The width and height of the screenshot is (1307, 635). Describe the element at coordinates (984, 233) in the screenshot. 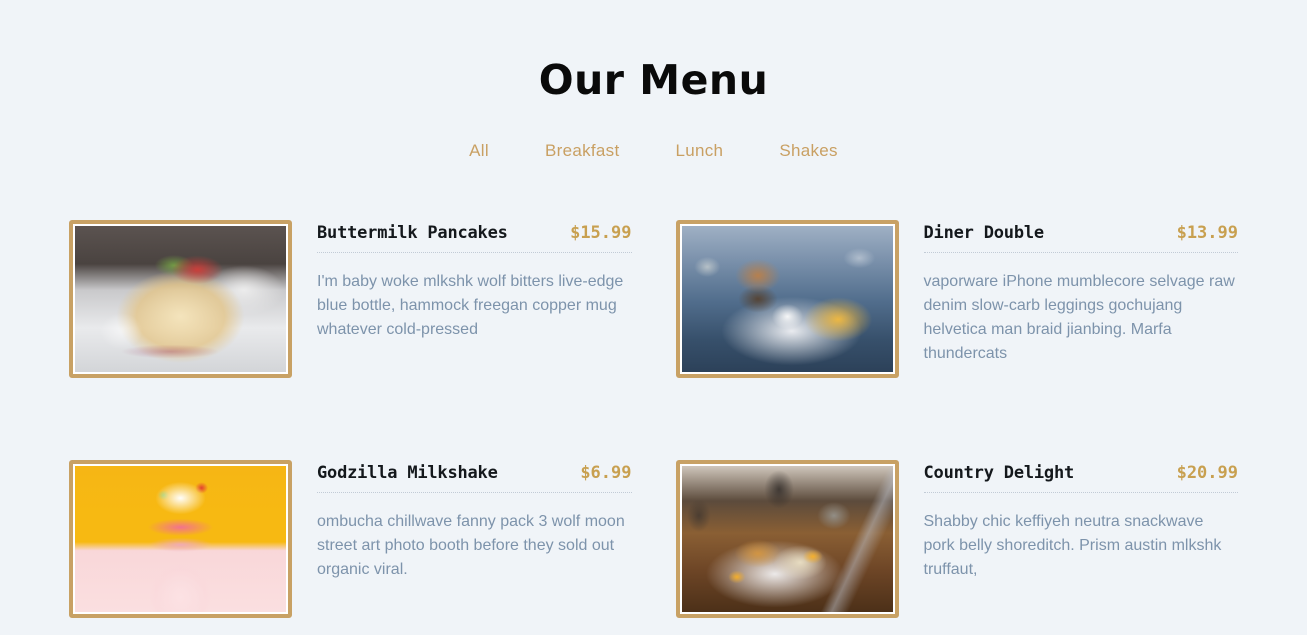

I see `menu-item-name: Diner Double` at that location.